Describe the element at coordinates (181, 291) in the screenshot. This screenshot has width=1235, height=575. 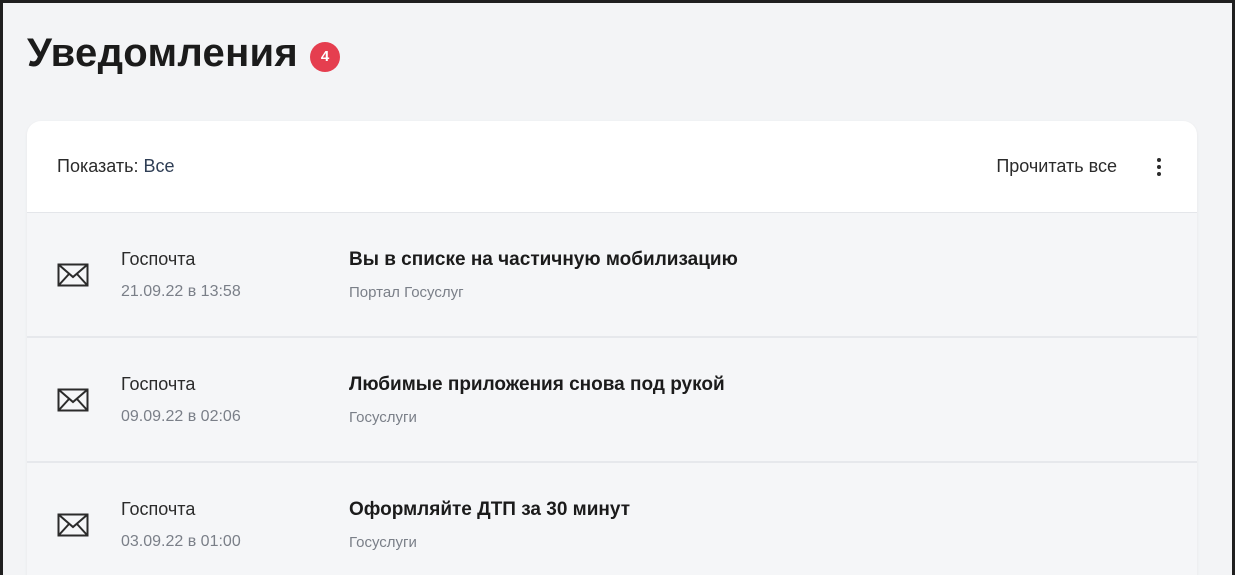
I see `notification-date: 21.09.22 в 13:58` at that location.